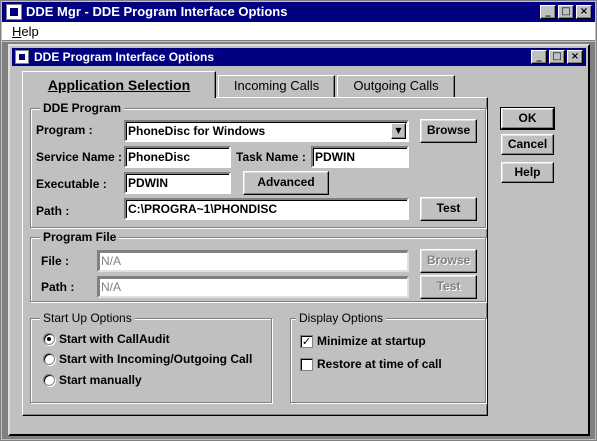 The width and height of the screenshot is (597, 441). I want to click on cancel-button: Cancel, so click(527, 144).